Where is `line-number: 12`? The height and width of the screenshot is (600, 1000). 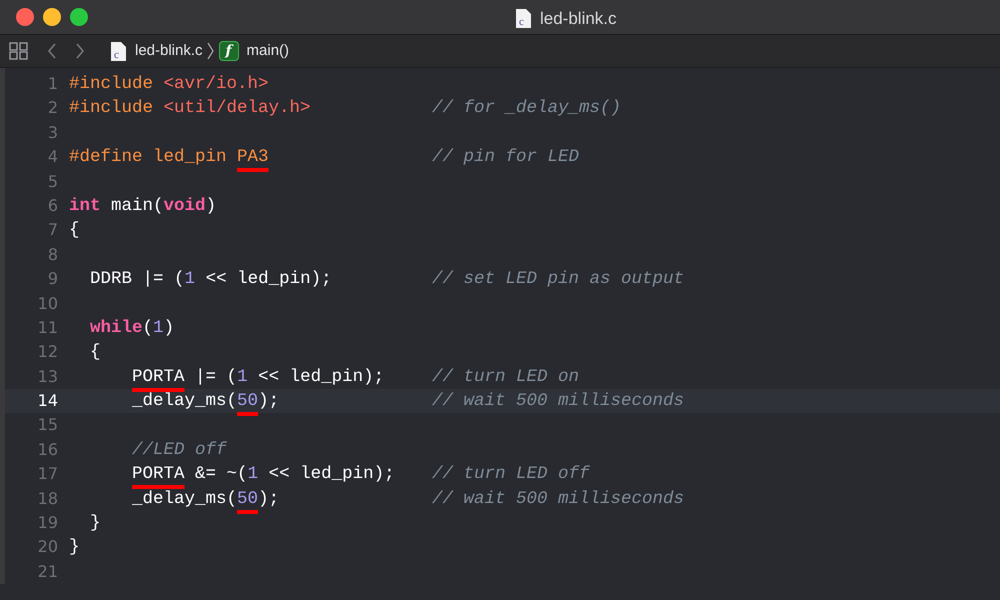 line-number: 12 is located at coordinates (47, 352).